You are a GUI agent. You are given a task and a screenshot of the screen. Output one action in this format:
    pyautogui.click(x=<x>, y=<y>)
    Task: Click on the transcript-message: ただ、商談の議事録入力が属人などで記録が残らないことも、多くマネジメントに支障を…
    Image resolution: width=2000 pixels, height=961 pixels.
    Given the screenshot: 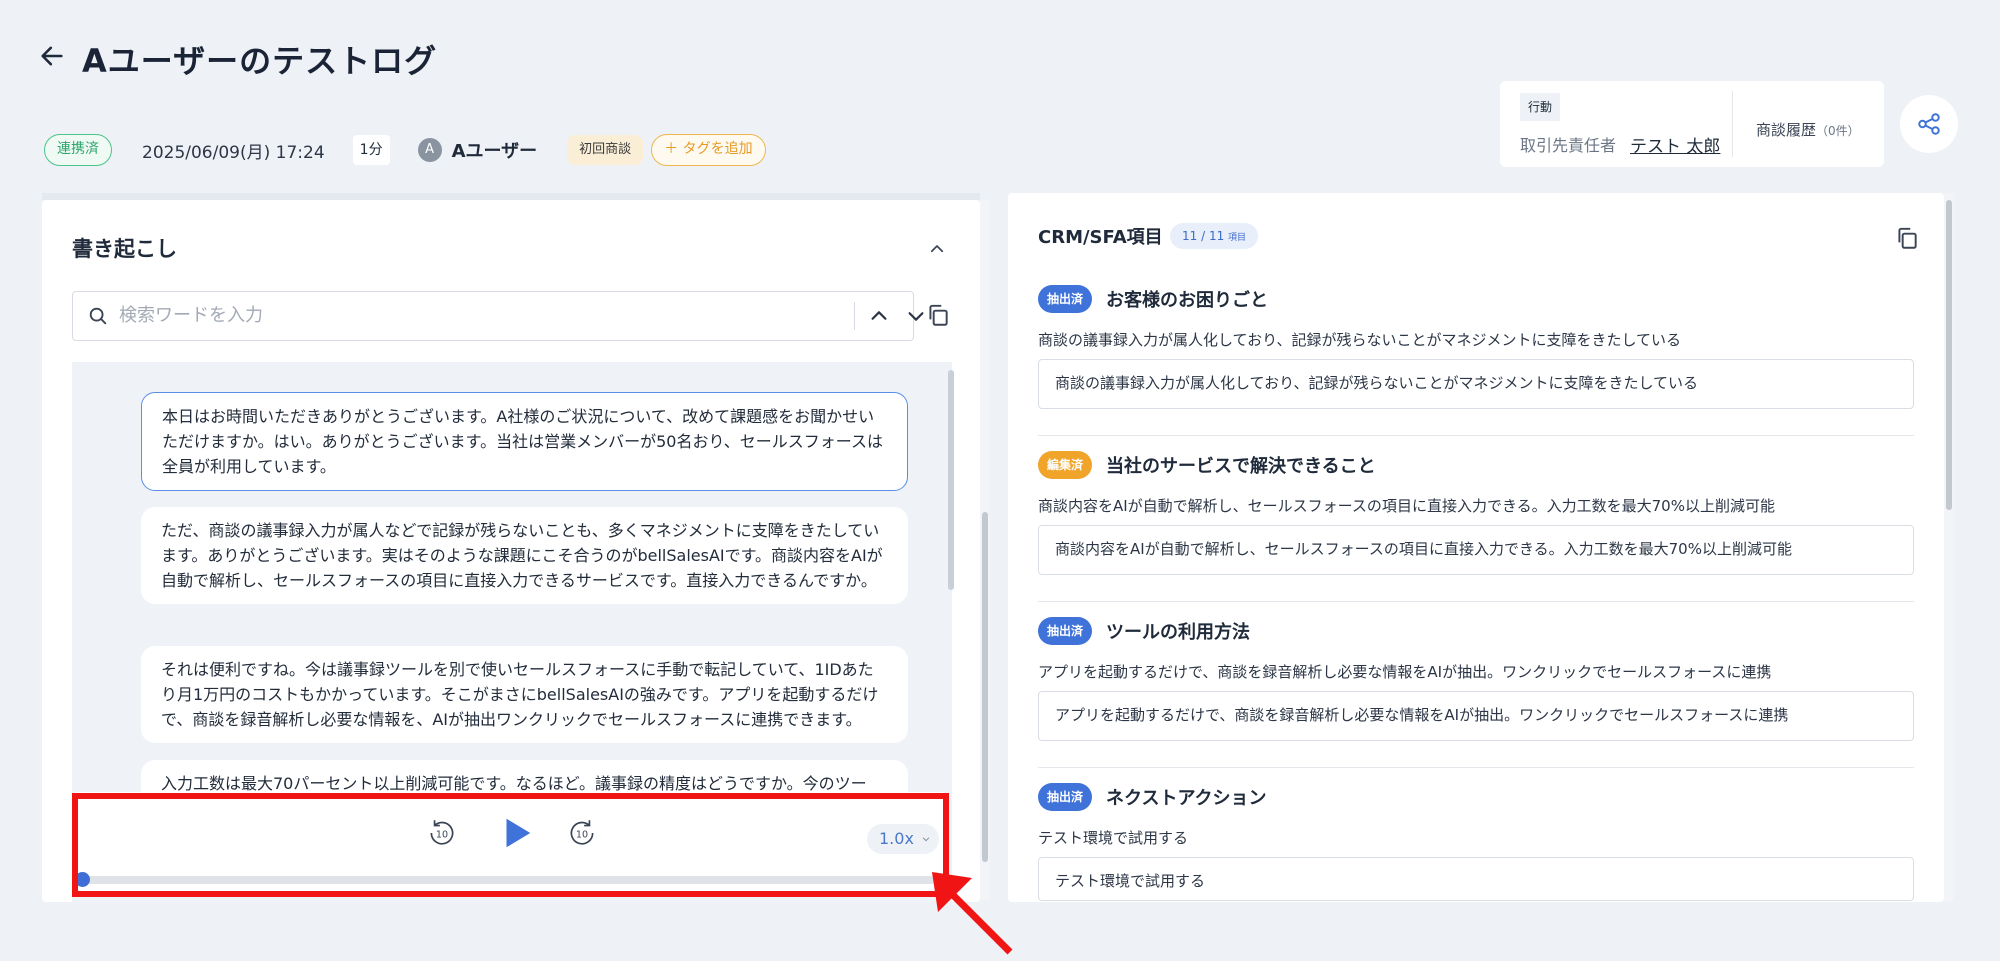 What is the action you would take?
    pyautogui.click(x=524, y=555)
    